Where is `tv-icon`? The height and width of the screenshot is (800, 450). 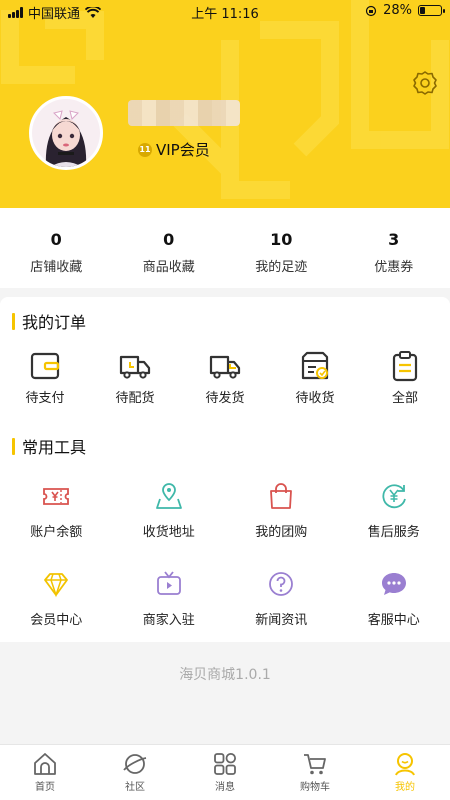
tv-icon is located at coordinates (168, 583).